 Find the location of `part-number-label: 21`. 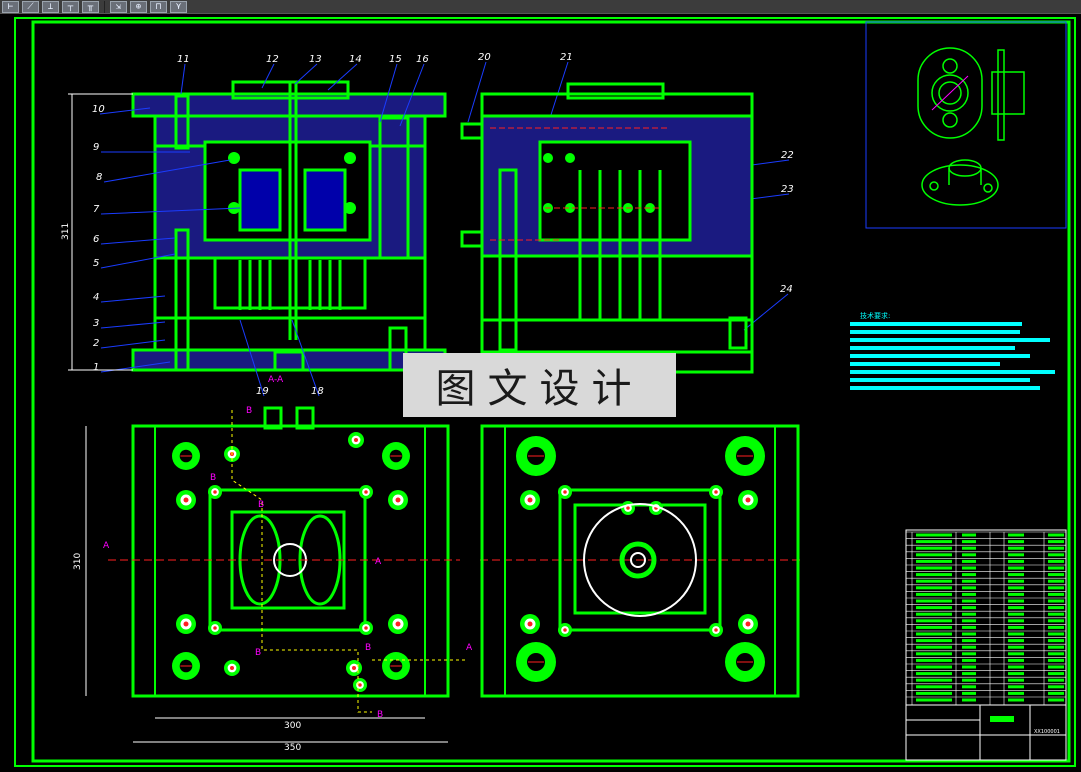

part-number-label: 21 is located at coordinates (566, 57).